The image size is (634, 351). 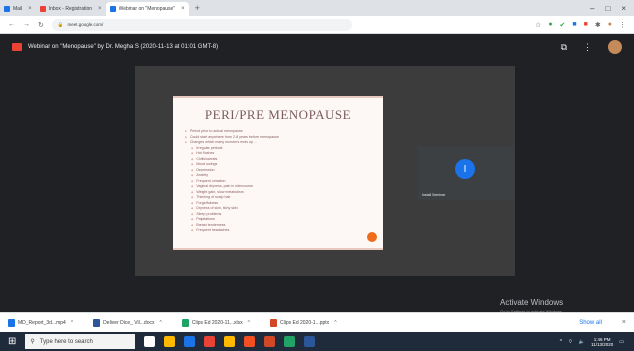 I want to click on tray-chevron-icon: ^, so click(x=561, y=342).